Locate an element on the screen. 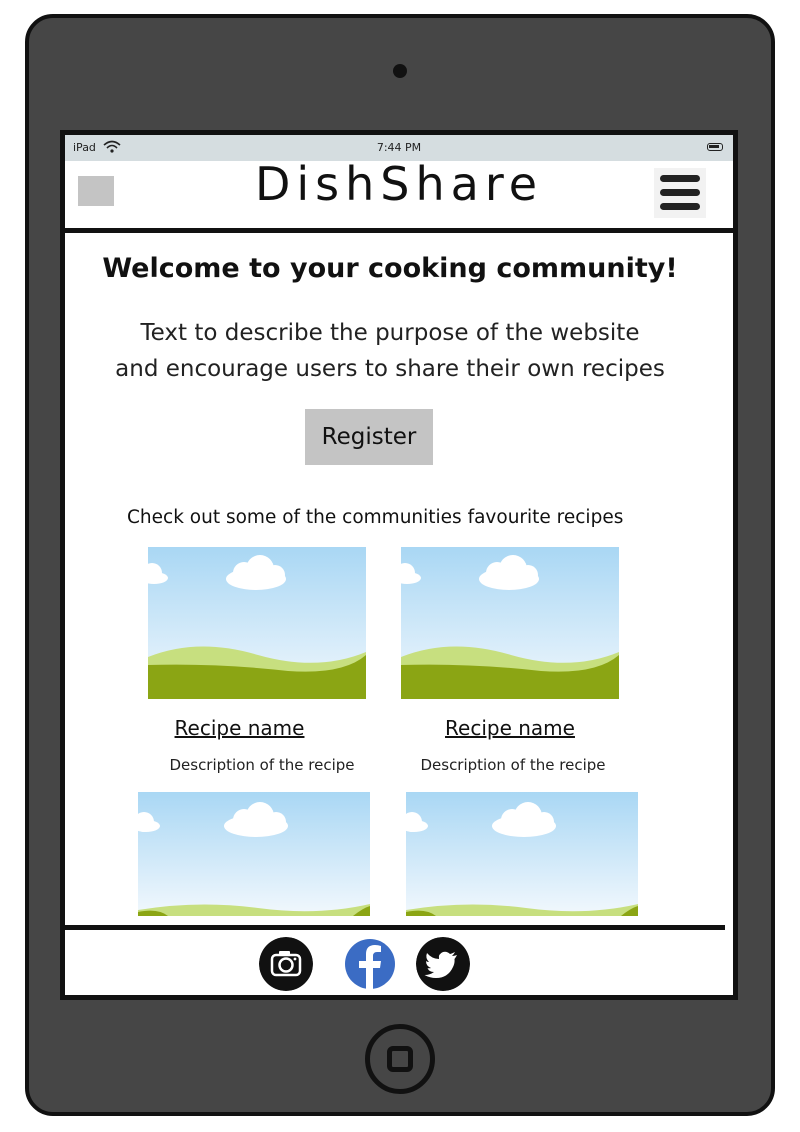 The image size is (800, 1132). home-button is located at coordinates (400, 1059).